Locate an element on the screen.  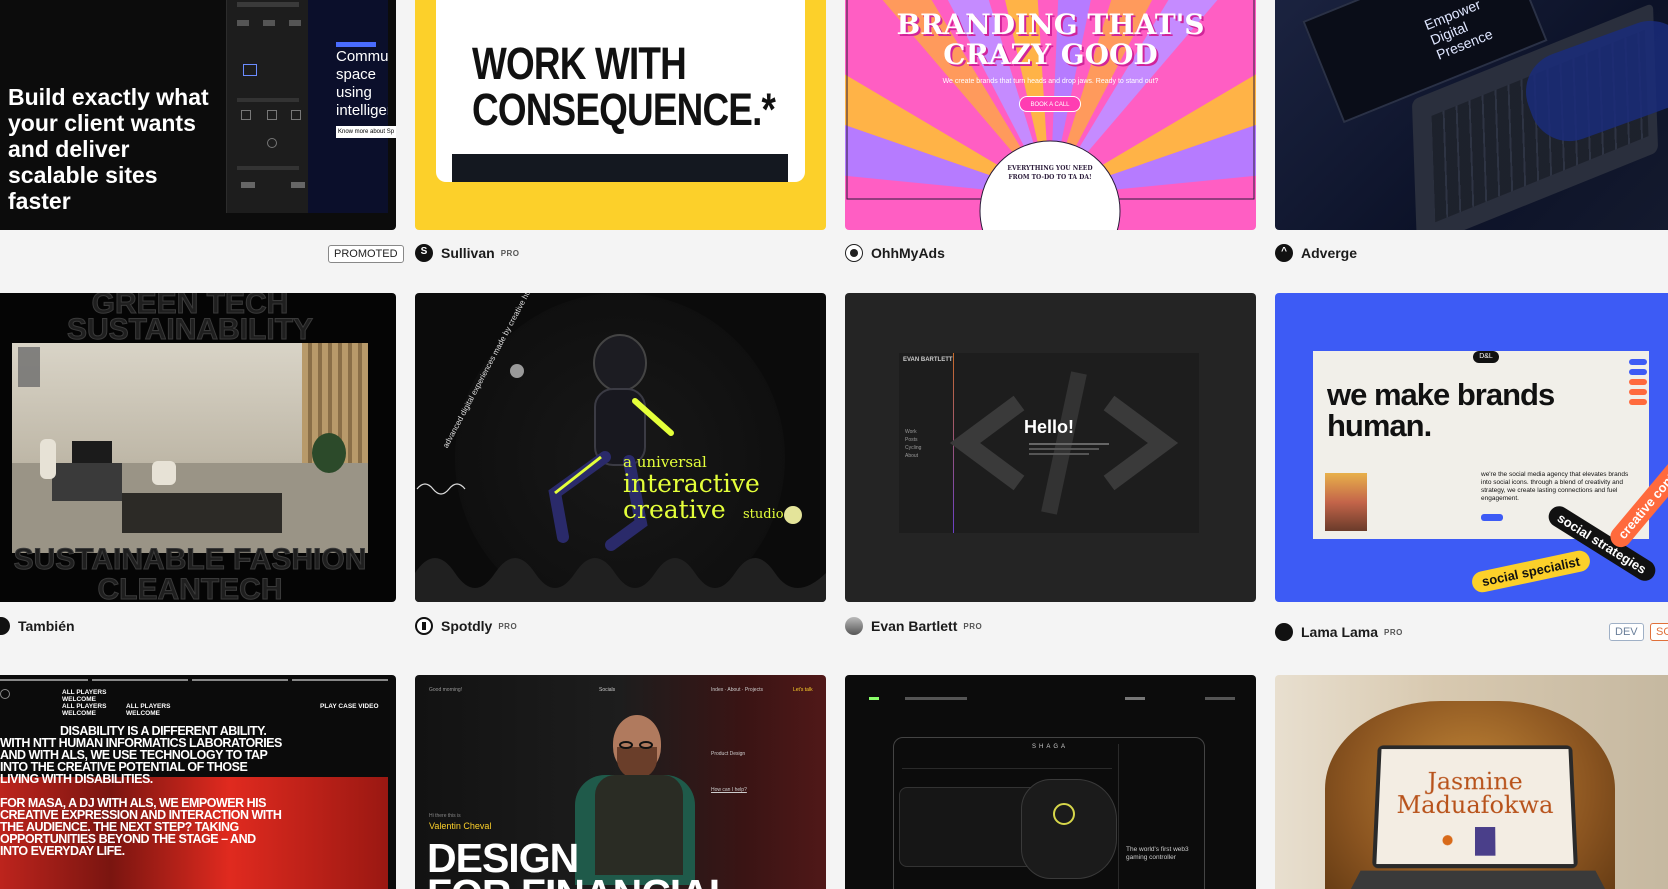
meta-lama: Lama Lama PRO is located at coordinates (1339, 632).